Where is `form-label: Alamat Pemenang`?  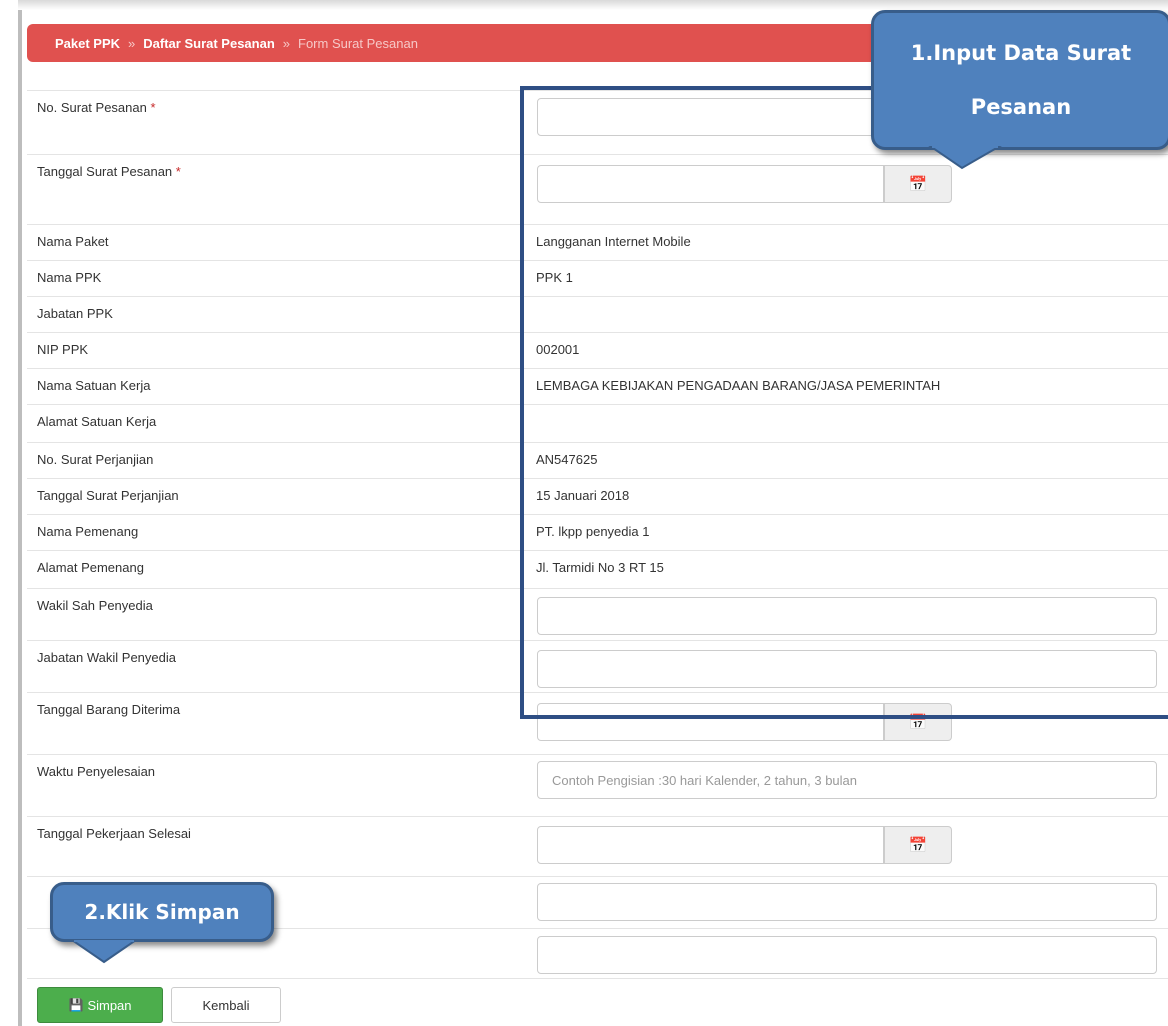 form-label: Alamat Pemenang is located at coordinates (90, 567).